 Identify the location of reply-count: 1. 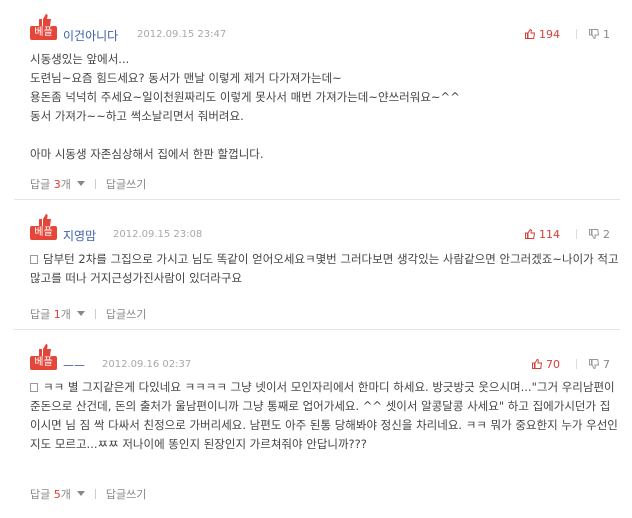
(57, 314).